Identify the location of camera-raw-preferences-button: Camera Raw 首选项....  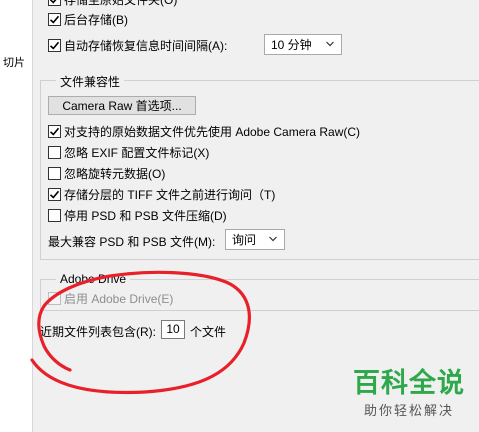
(122, 105).